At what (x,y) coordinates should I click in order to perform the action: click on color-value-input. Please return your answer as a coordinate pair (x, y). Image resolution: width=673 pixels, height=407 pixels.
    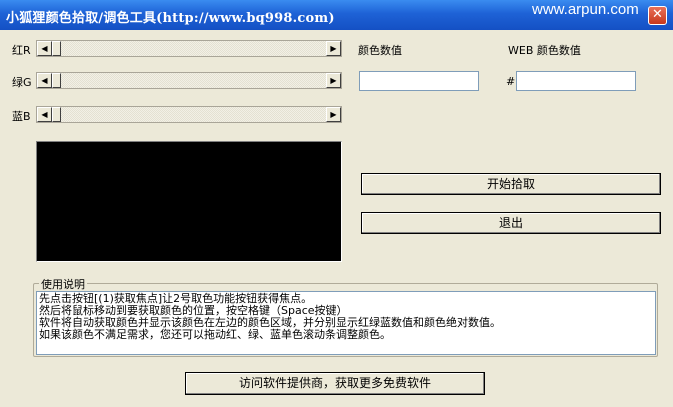
    Looking at the image, I should click on (419, 81).